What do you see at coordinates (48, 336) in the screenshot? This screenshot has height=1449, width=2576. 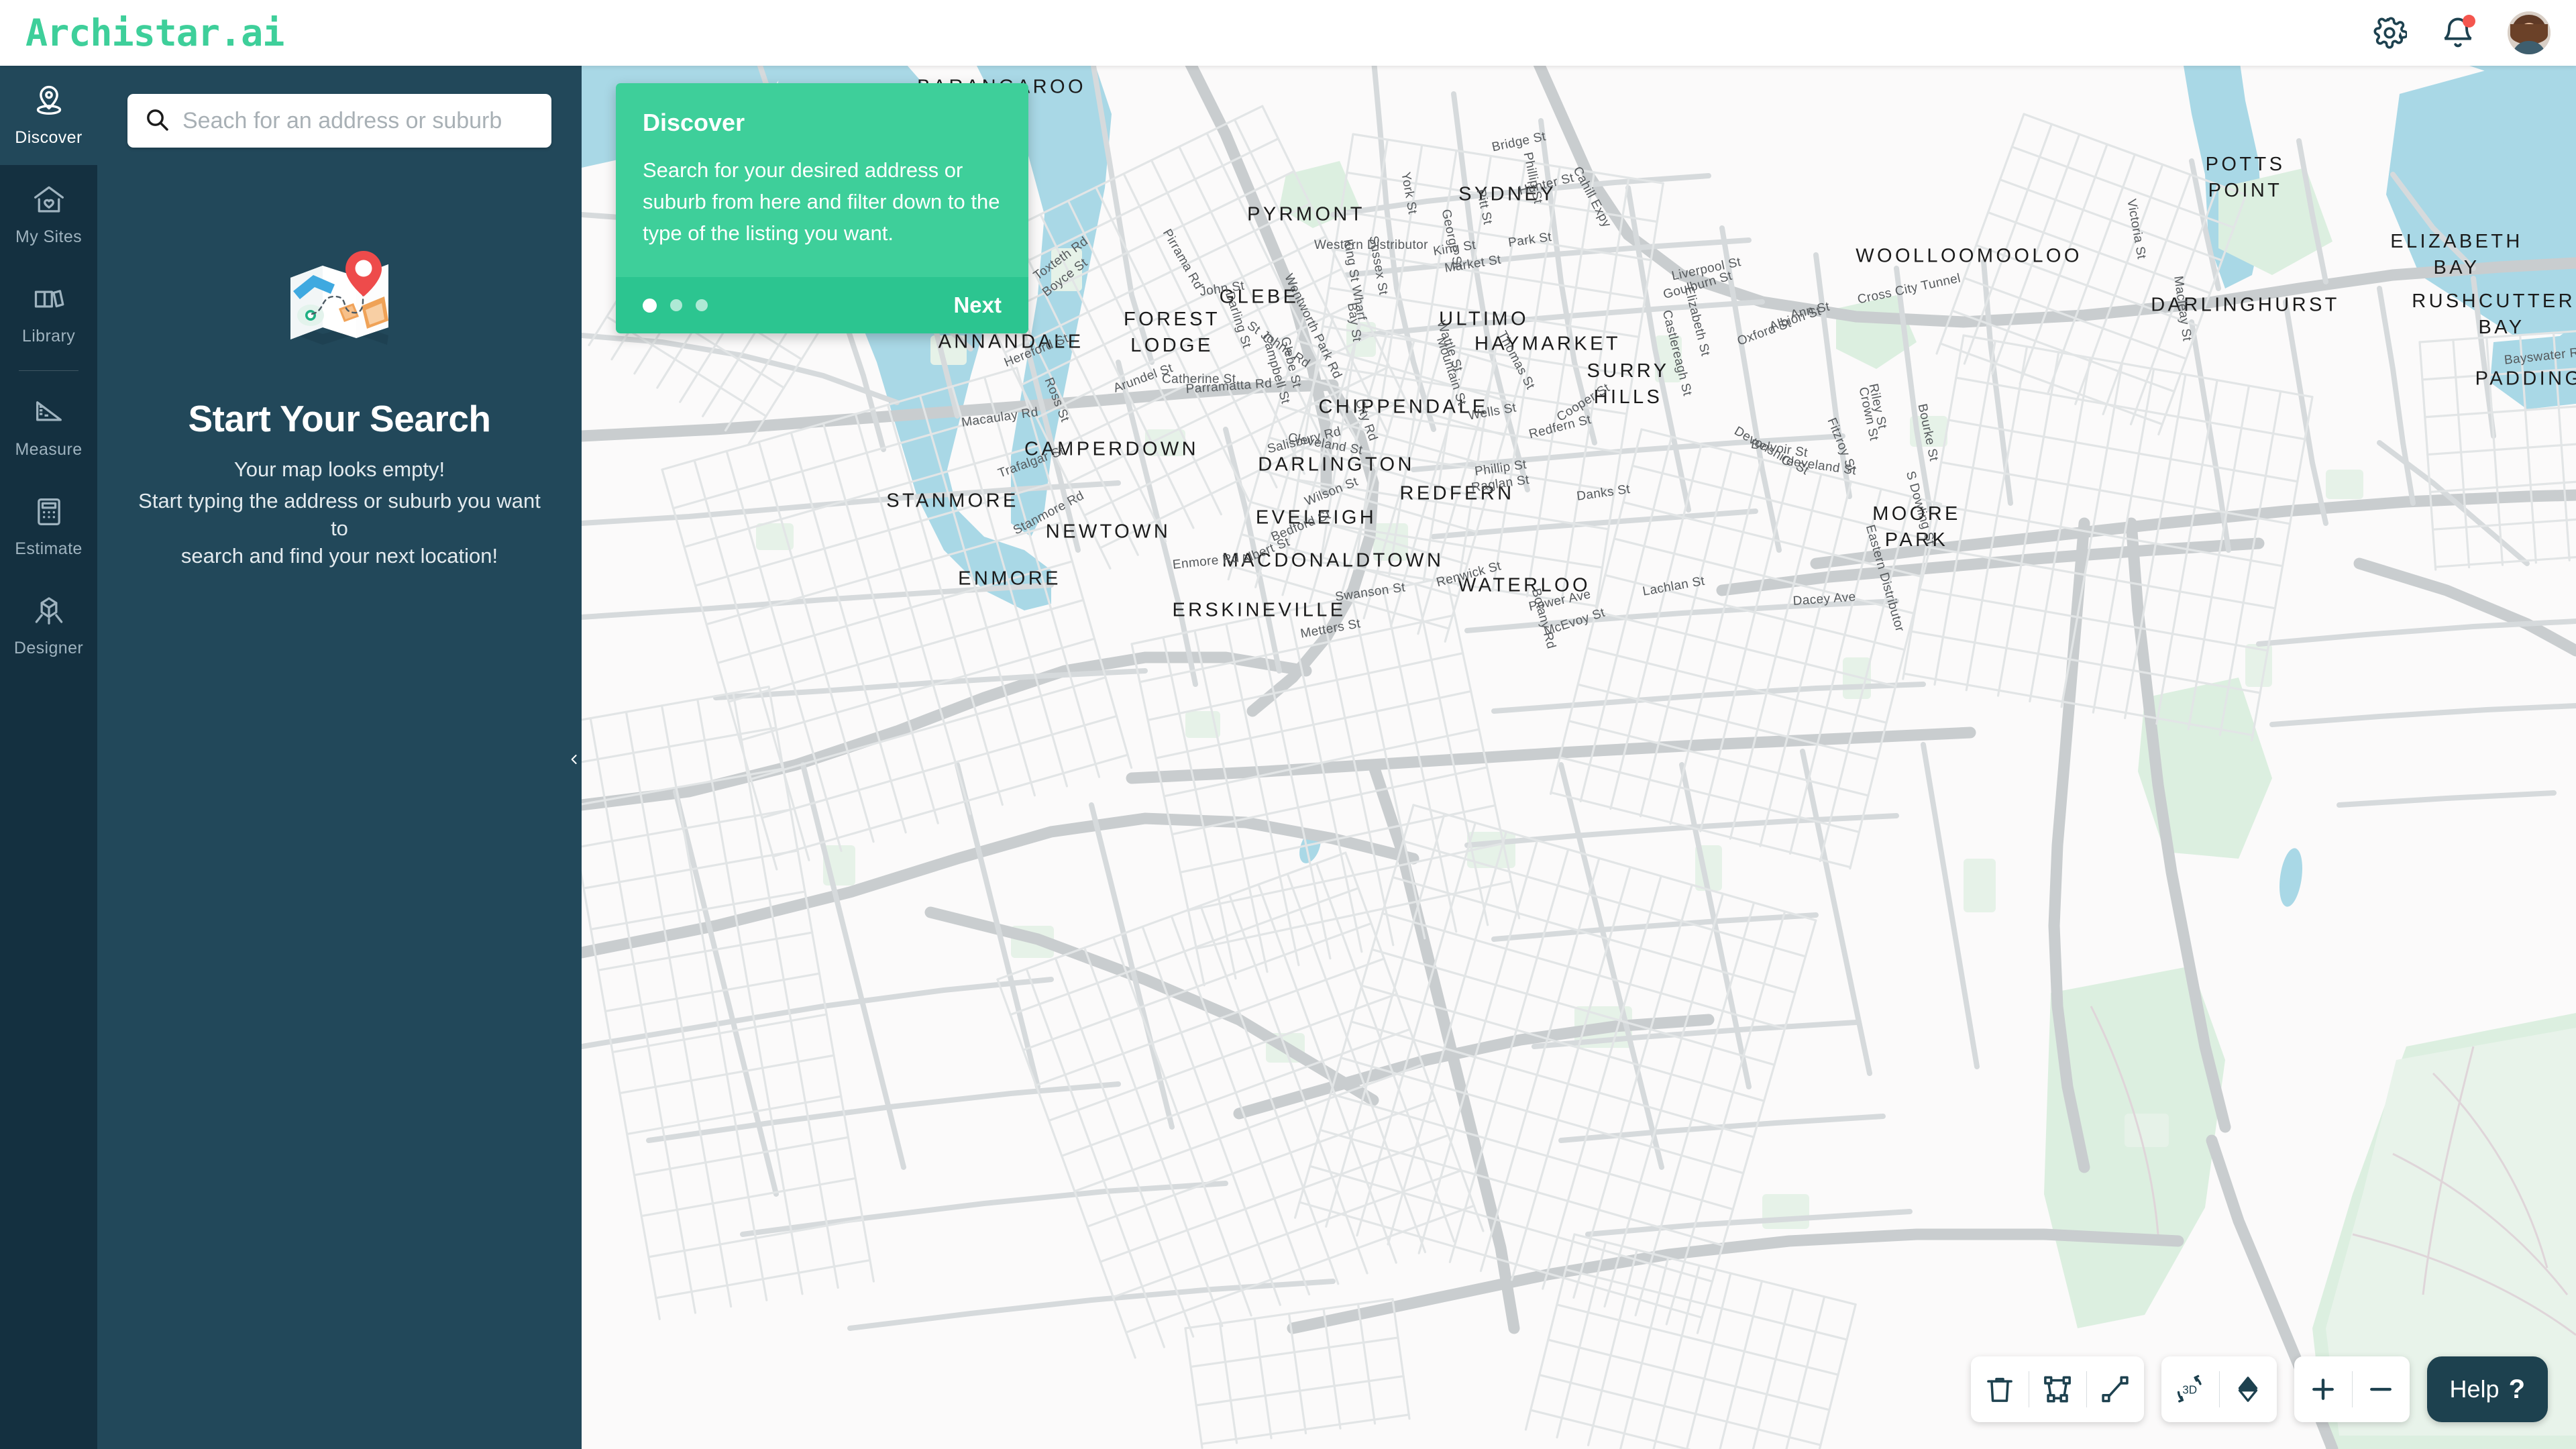 I see `sidebar-item-label: Library` at bounding box center [48, 336].